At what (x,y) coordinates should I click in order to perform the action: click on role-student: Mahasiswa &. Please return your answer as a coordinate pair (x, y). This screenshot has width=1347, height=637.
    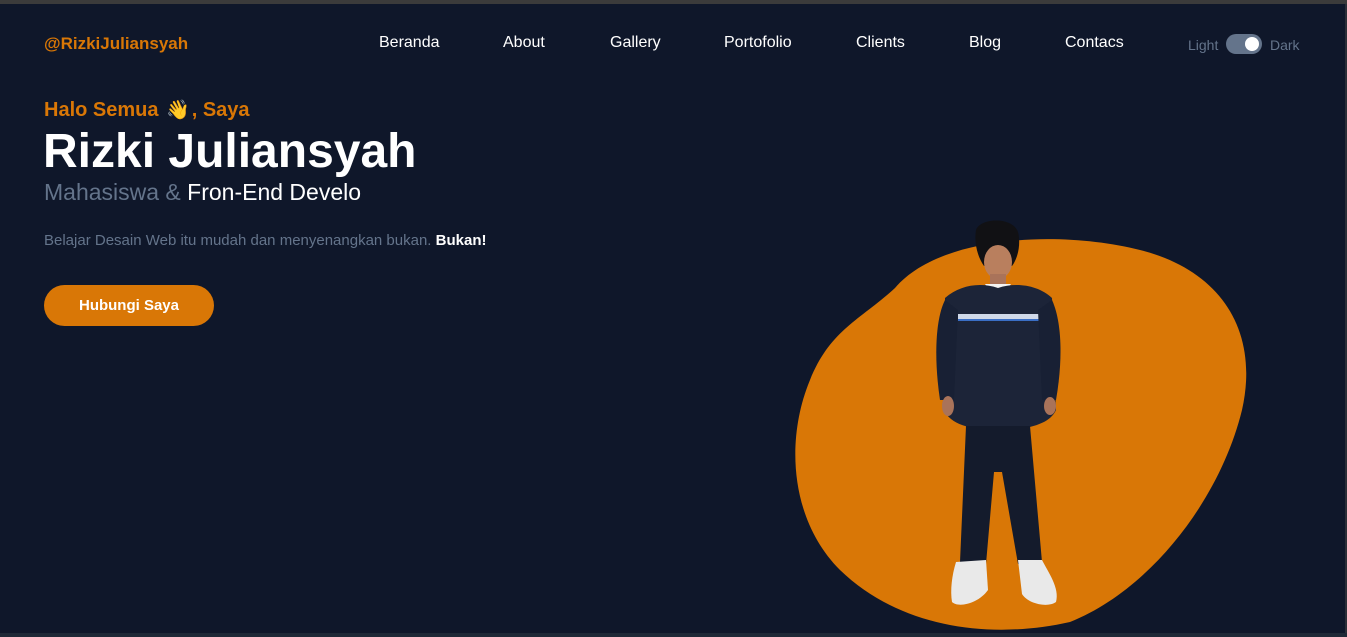
    Looking at the image, I should click on (112, 192).